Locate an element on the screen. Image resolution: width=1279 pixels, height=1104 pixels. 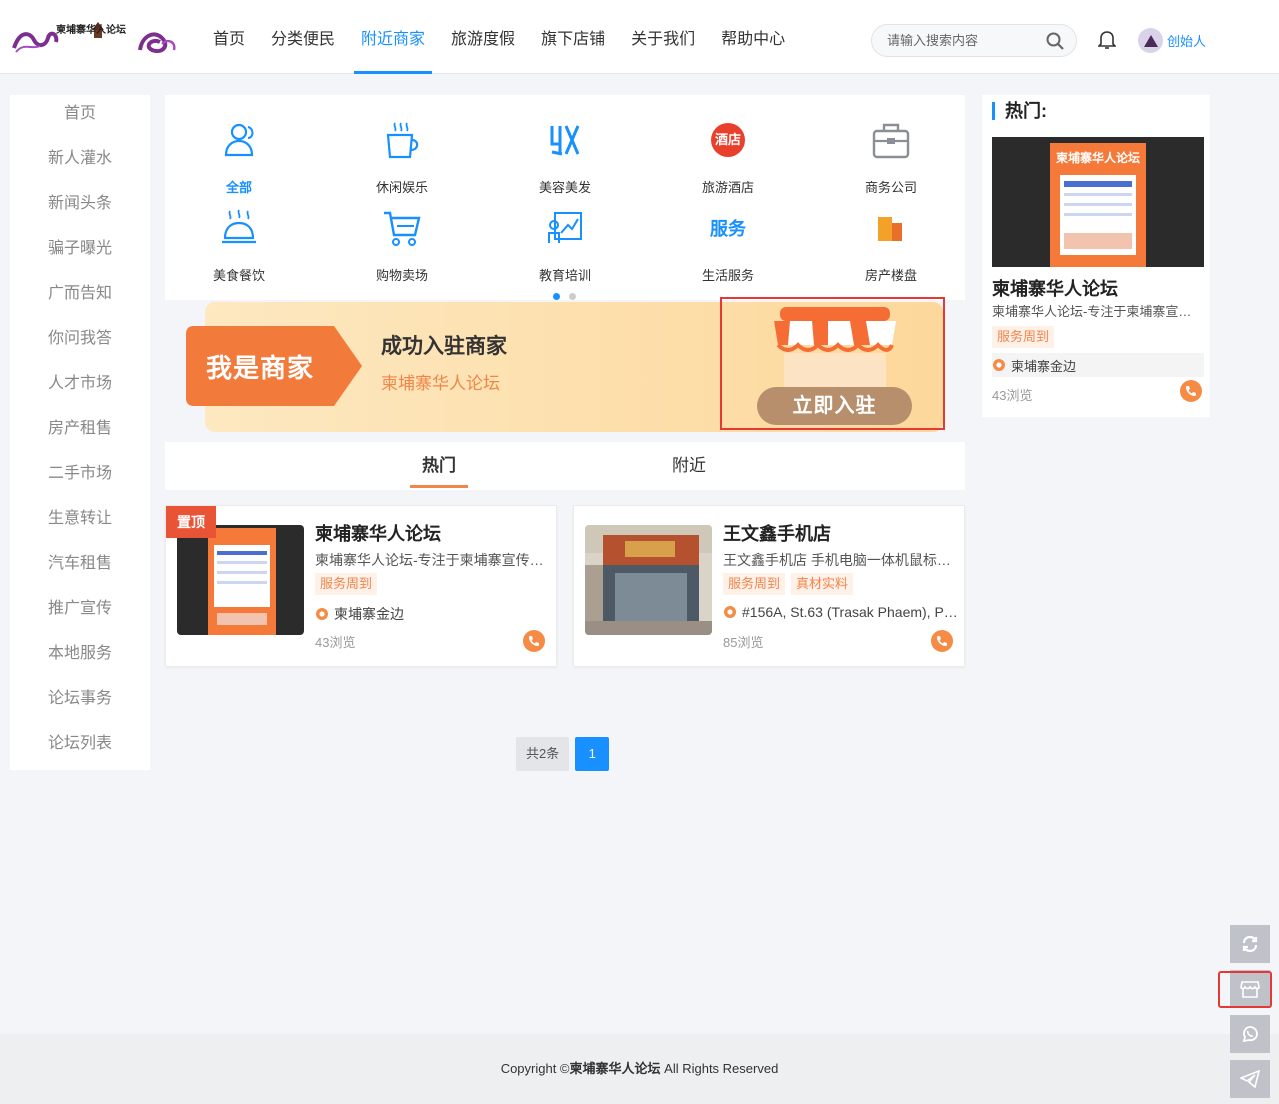
category-leisure: 休闲娱乐 is located at coordinates (402, 156).